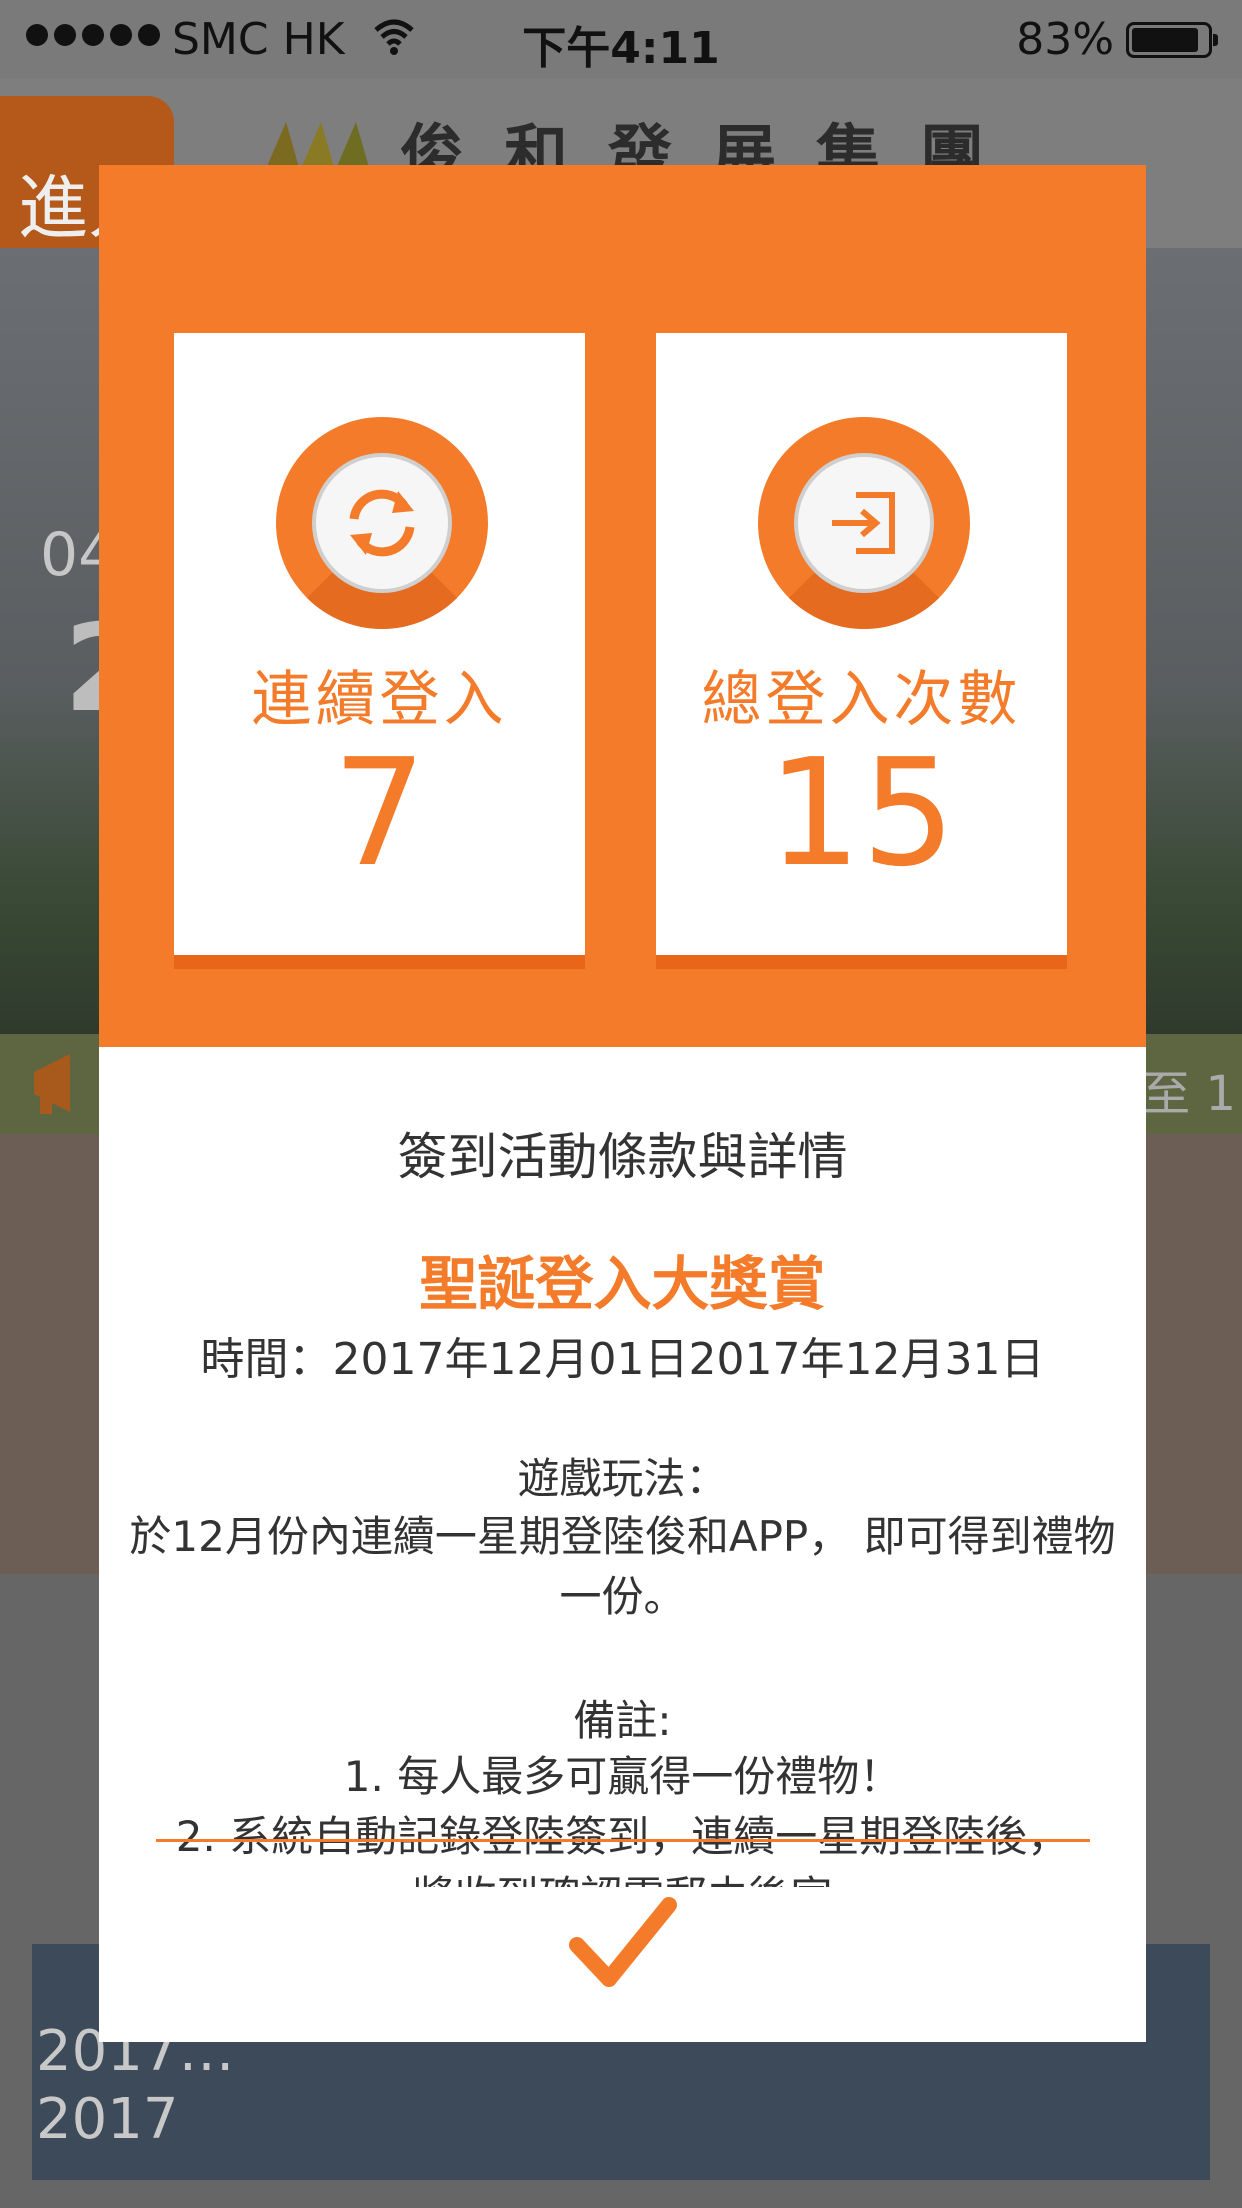 Image resolution: width=1242 pixels, height=2208 pixels. Describe the element at coordinates (622, 1359) in the screenshot. I see `event-period: 時間：2017年12月01日2017年12月31日` at that location.